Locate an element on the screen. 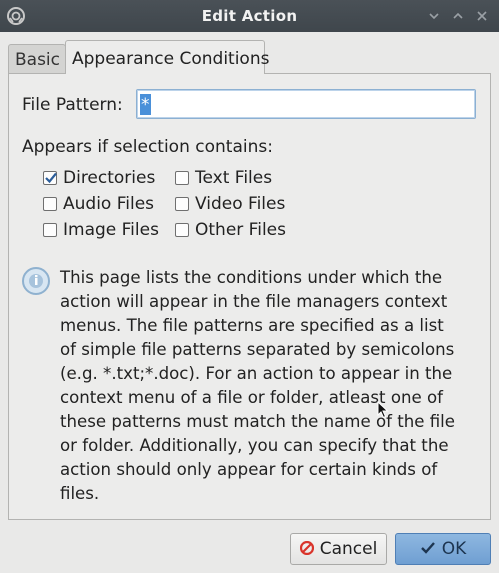  image-files-checkbox is located at coordinates (50, 230).